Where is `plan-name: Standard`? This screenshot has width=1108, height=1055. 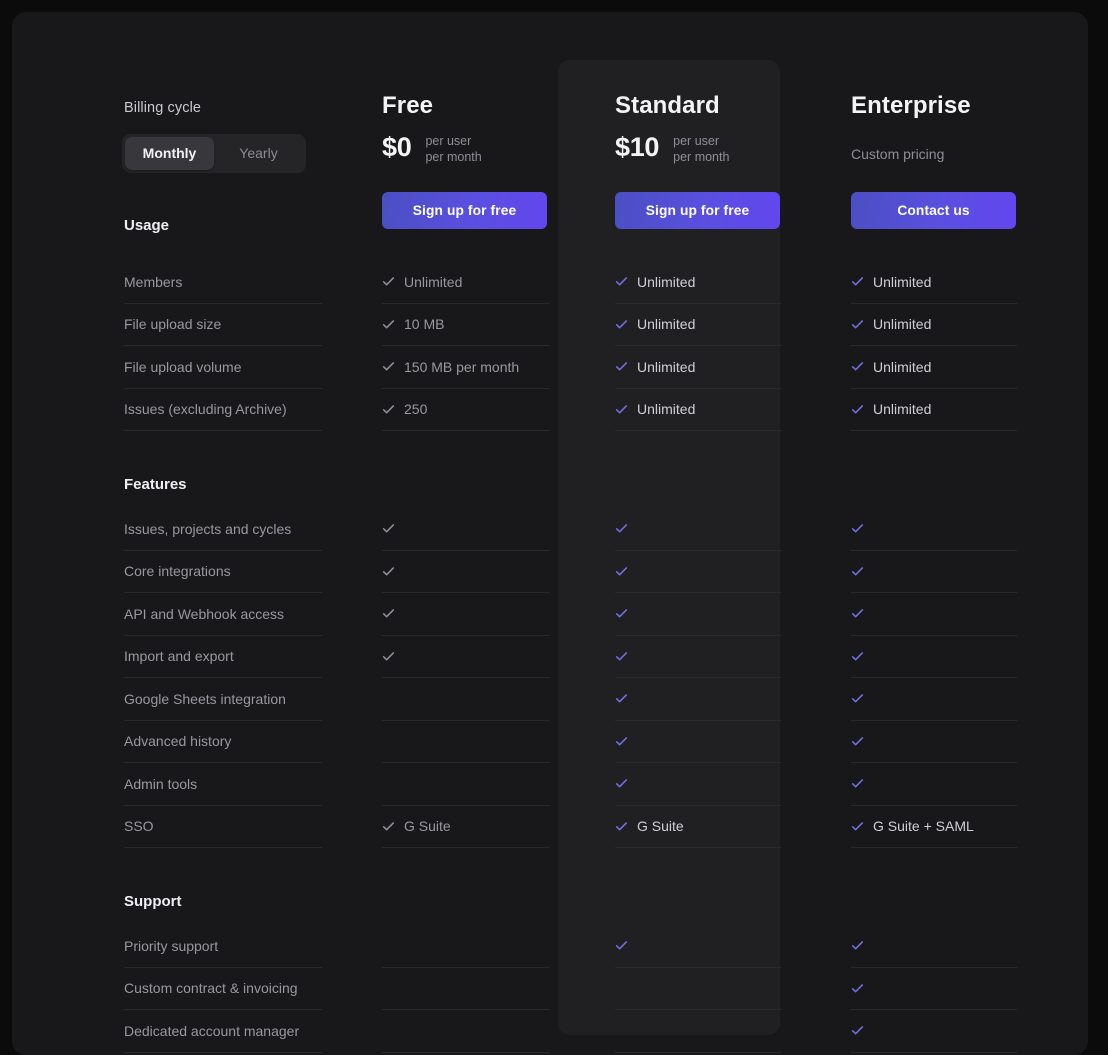
plan-name: Standard is located at coordinates (667, 105).